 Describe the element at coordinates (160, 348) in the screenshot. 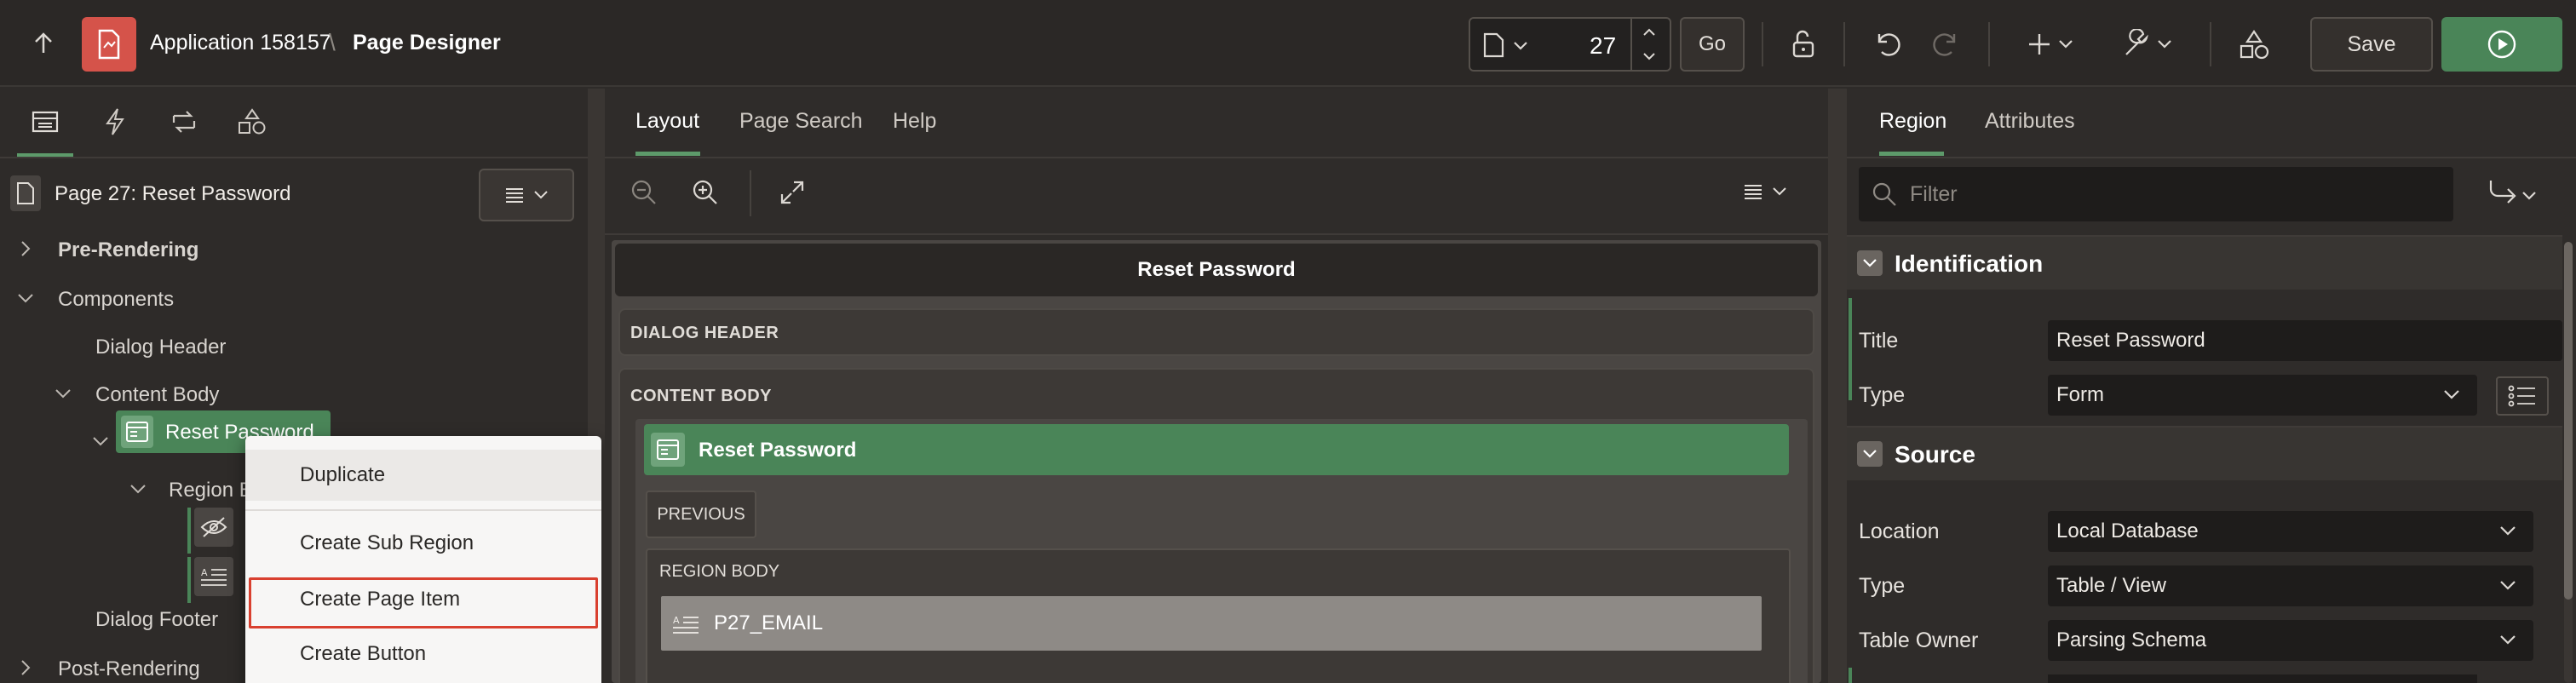

I see `tree-node-dialog-header: Dialog Header` at that location.